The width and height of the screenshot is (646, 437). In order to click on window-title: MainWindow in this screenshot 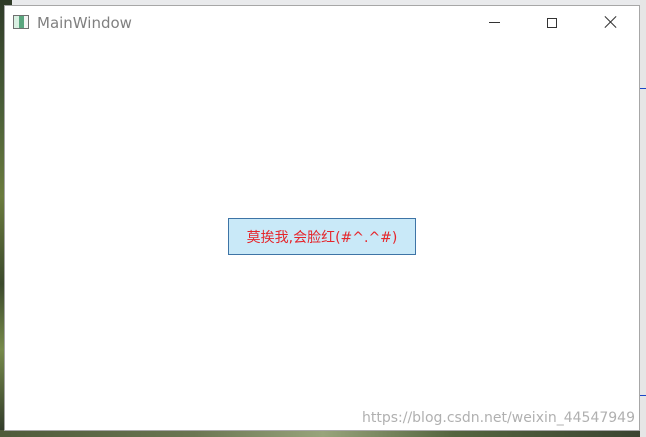, I will do `click(84, 23)`.